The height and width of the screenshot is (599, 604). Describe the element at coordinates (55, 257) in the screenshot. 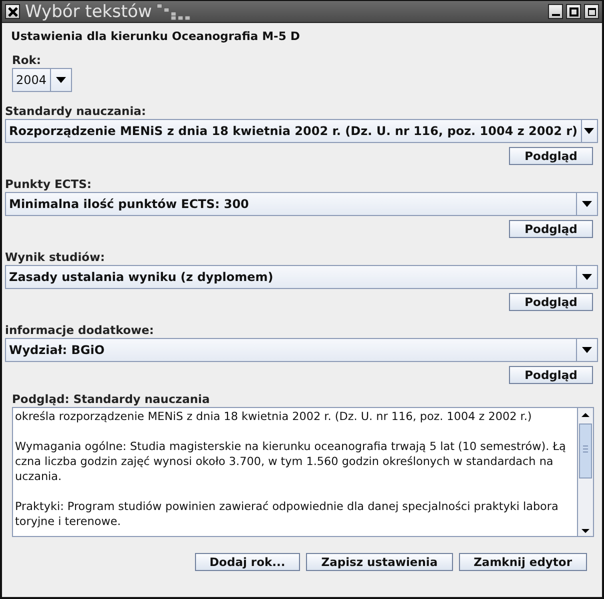

I see `section-label: Wynik studiów:` at that location.